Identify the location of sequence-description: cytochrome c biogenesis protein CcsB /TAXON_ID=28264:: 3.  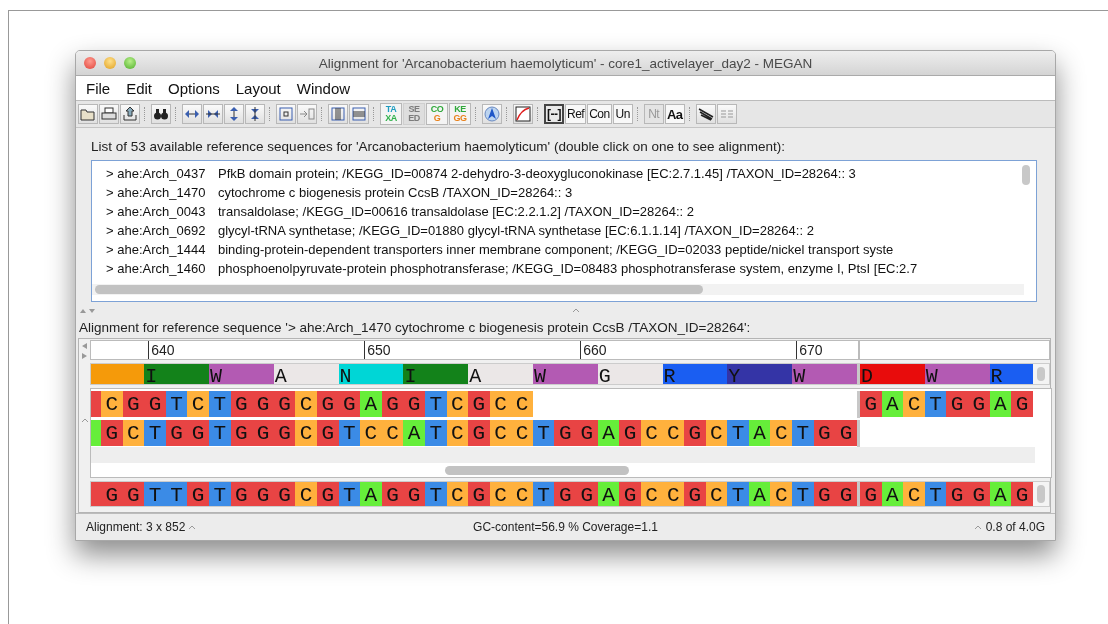
(395, 192).